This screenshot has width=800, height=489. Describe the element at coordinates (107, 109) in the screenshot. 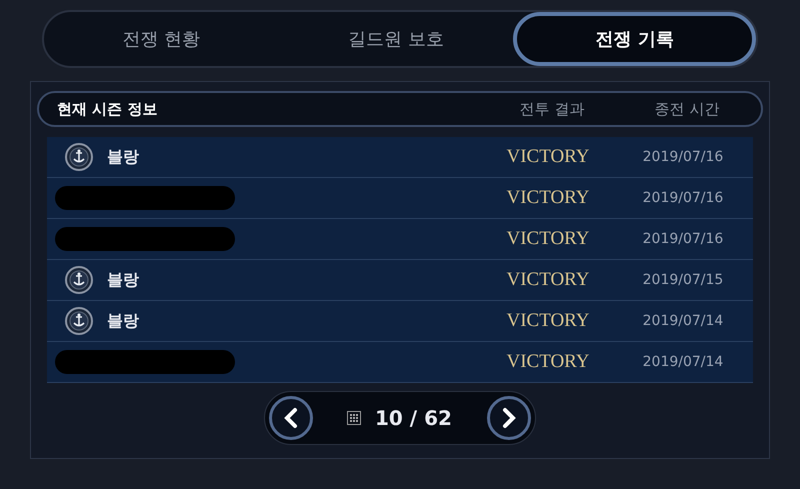

I see `column-header: 현재 시즌 정보` at that location.